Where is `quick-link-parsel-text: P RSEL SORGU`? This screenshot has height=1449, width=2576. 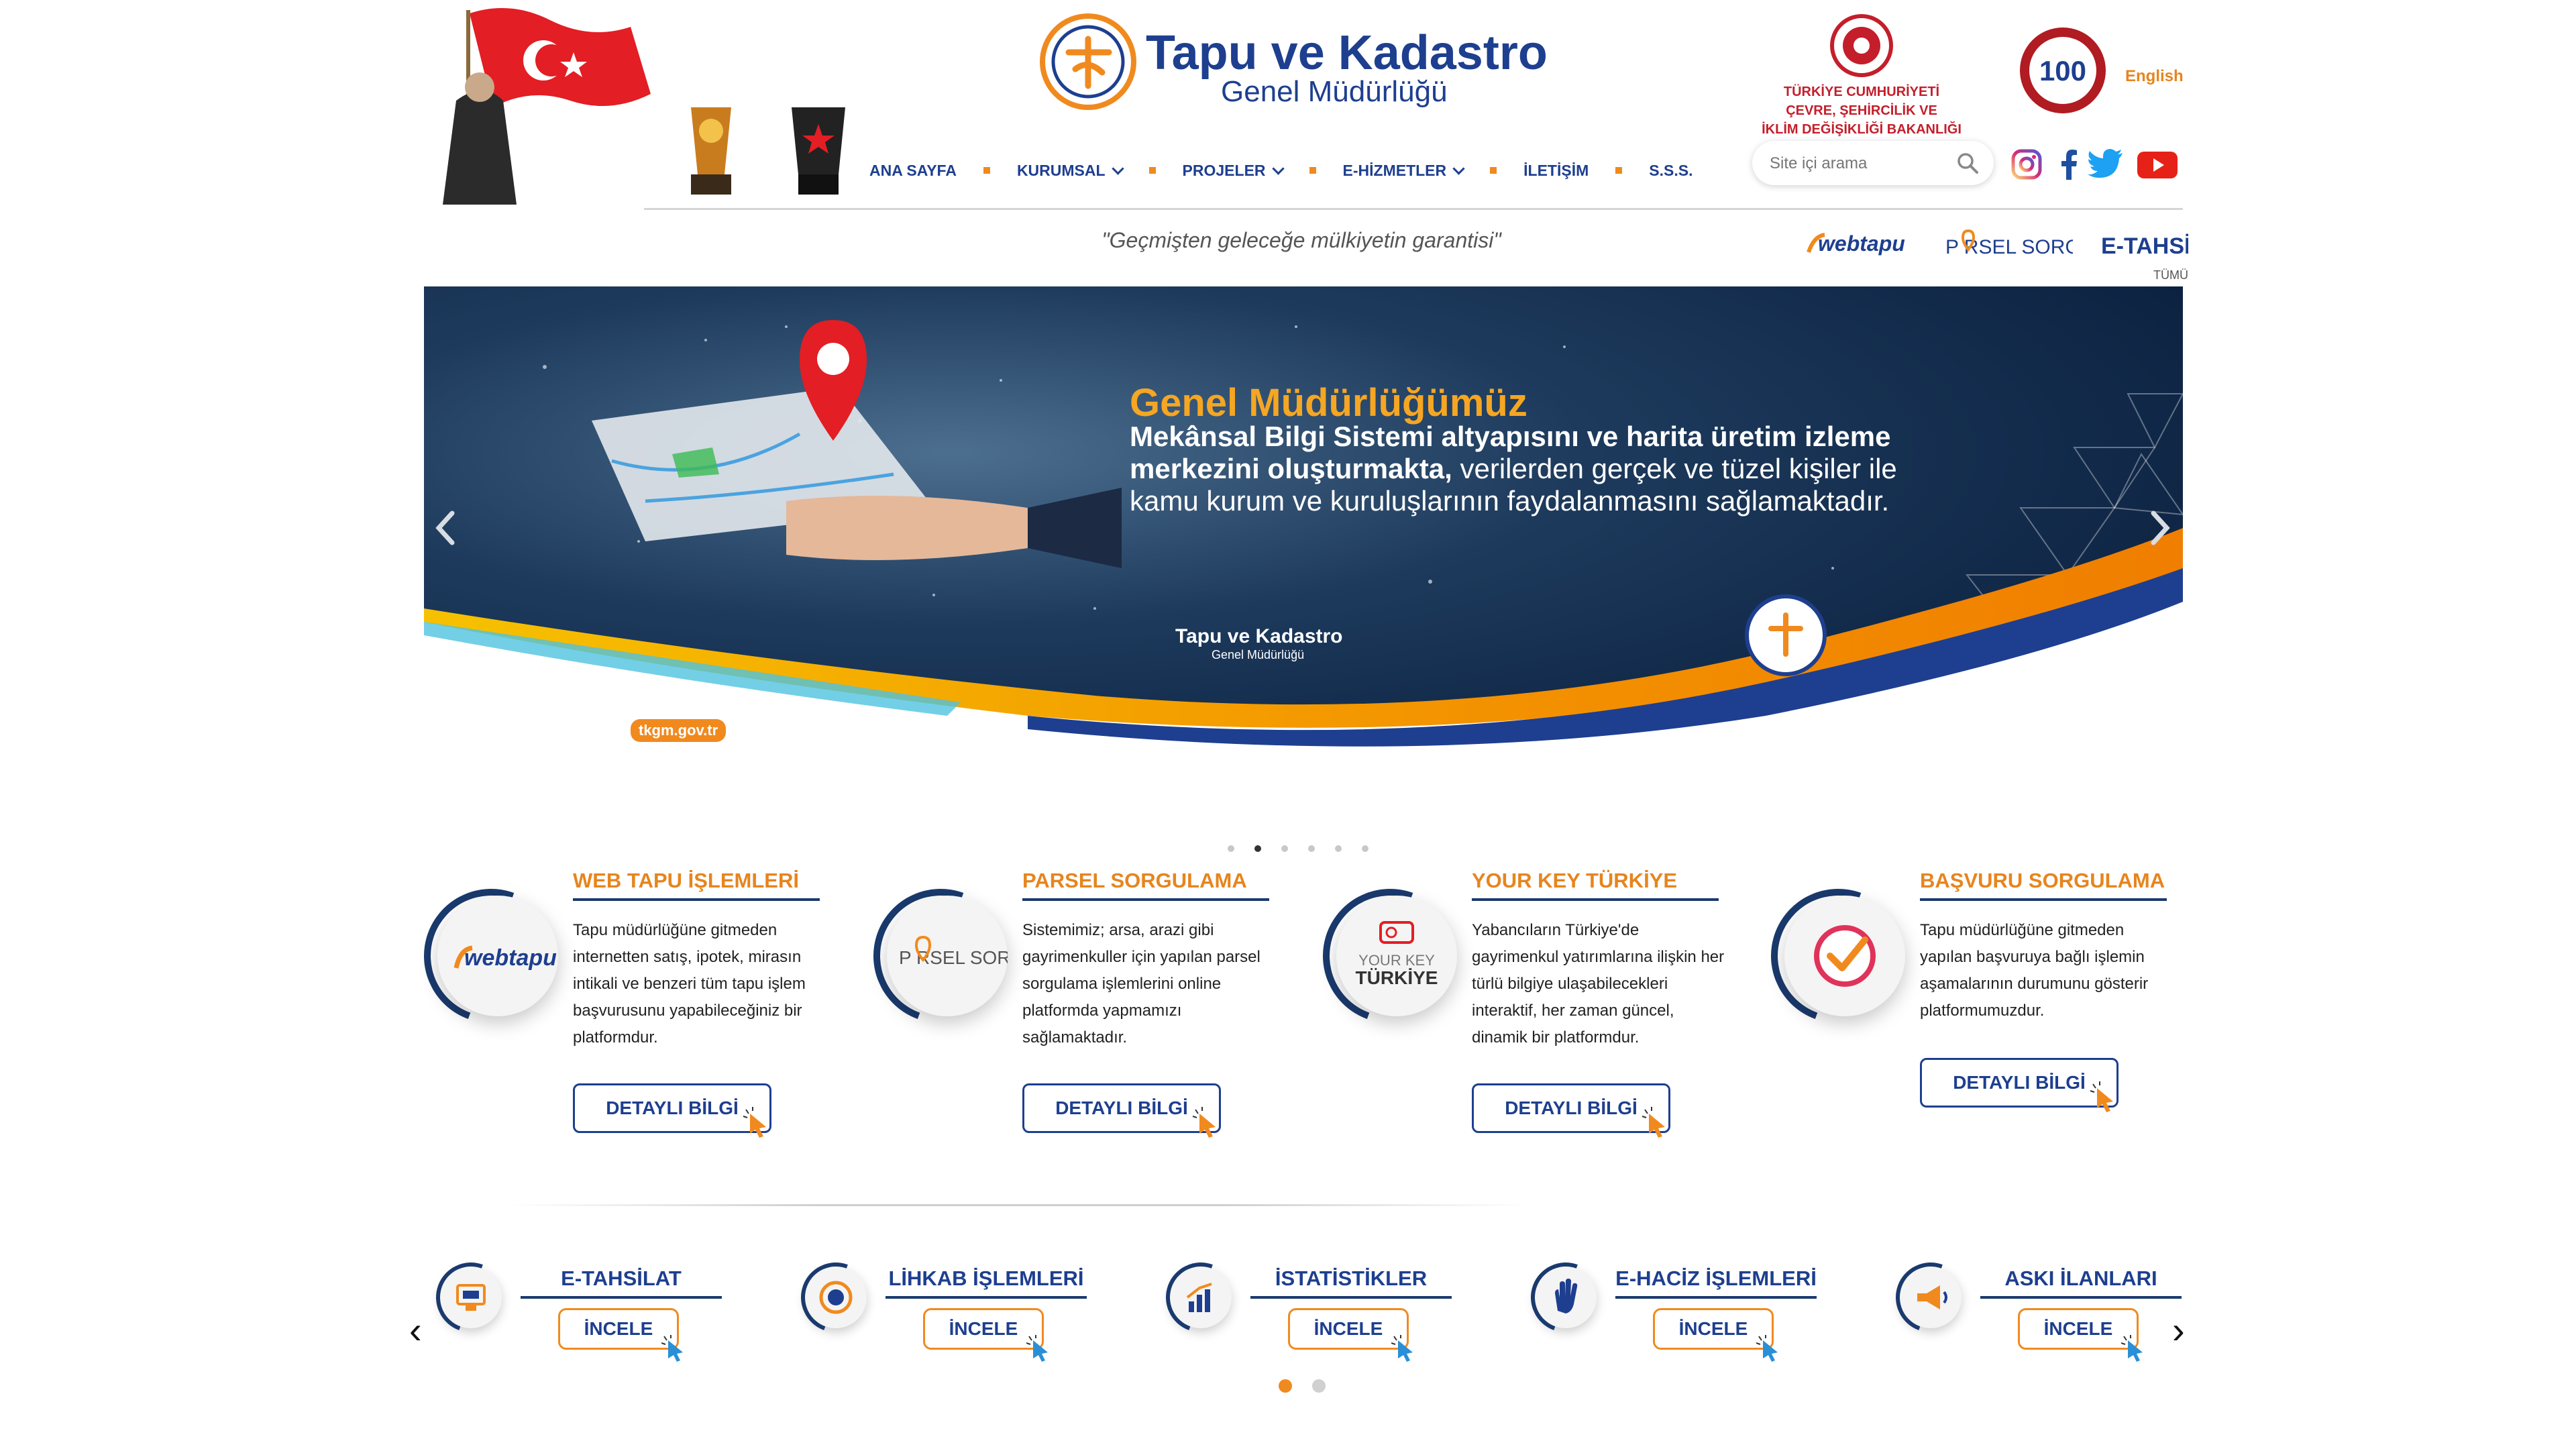 quick-link-parsel-text: P RSEL SORGU is located at coordinates (2009, 247).